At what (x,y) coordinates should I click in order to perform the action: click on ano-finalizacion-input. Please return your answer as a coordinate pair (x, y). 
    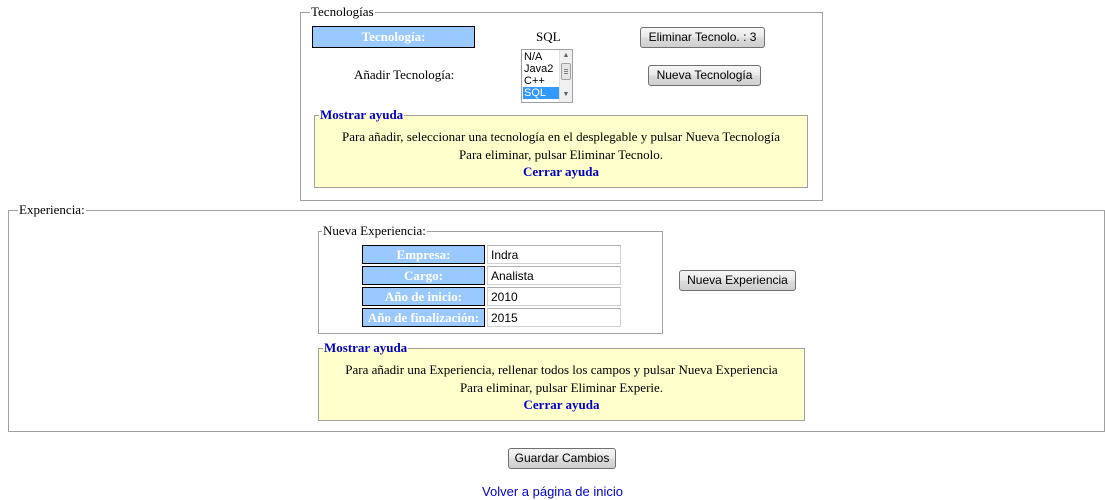
    Looking at the image, I should click on (554, 317).